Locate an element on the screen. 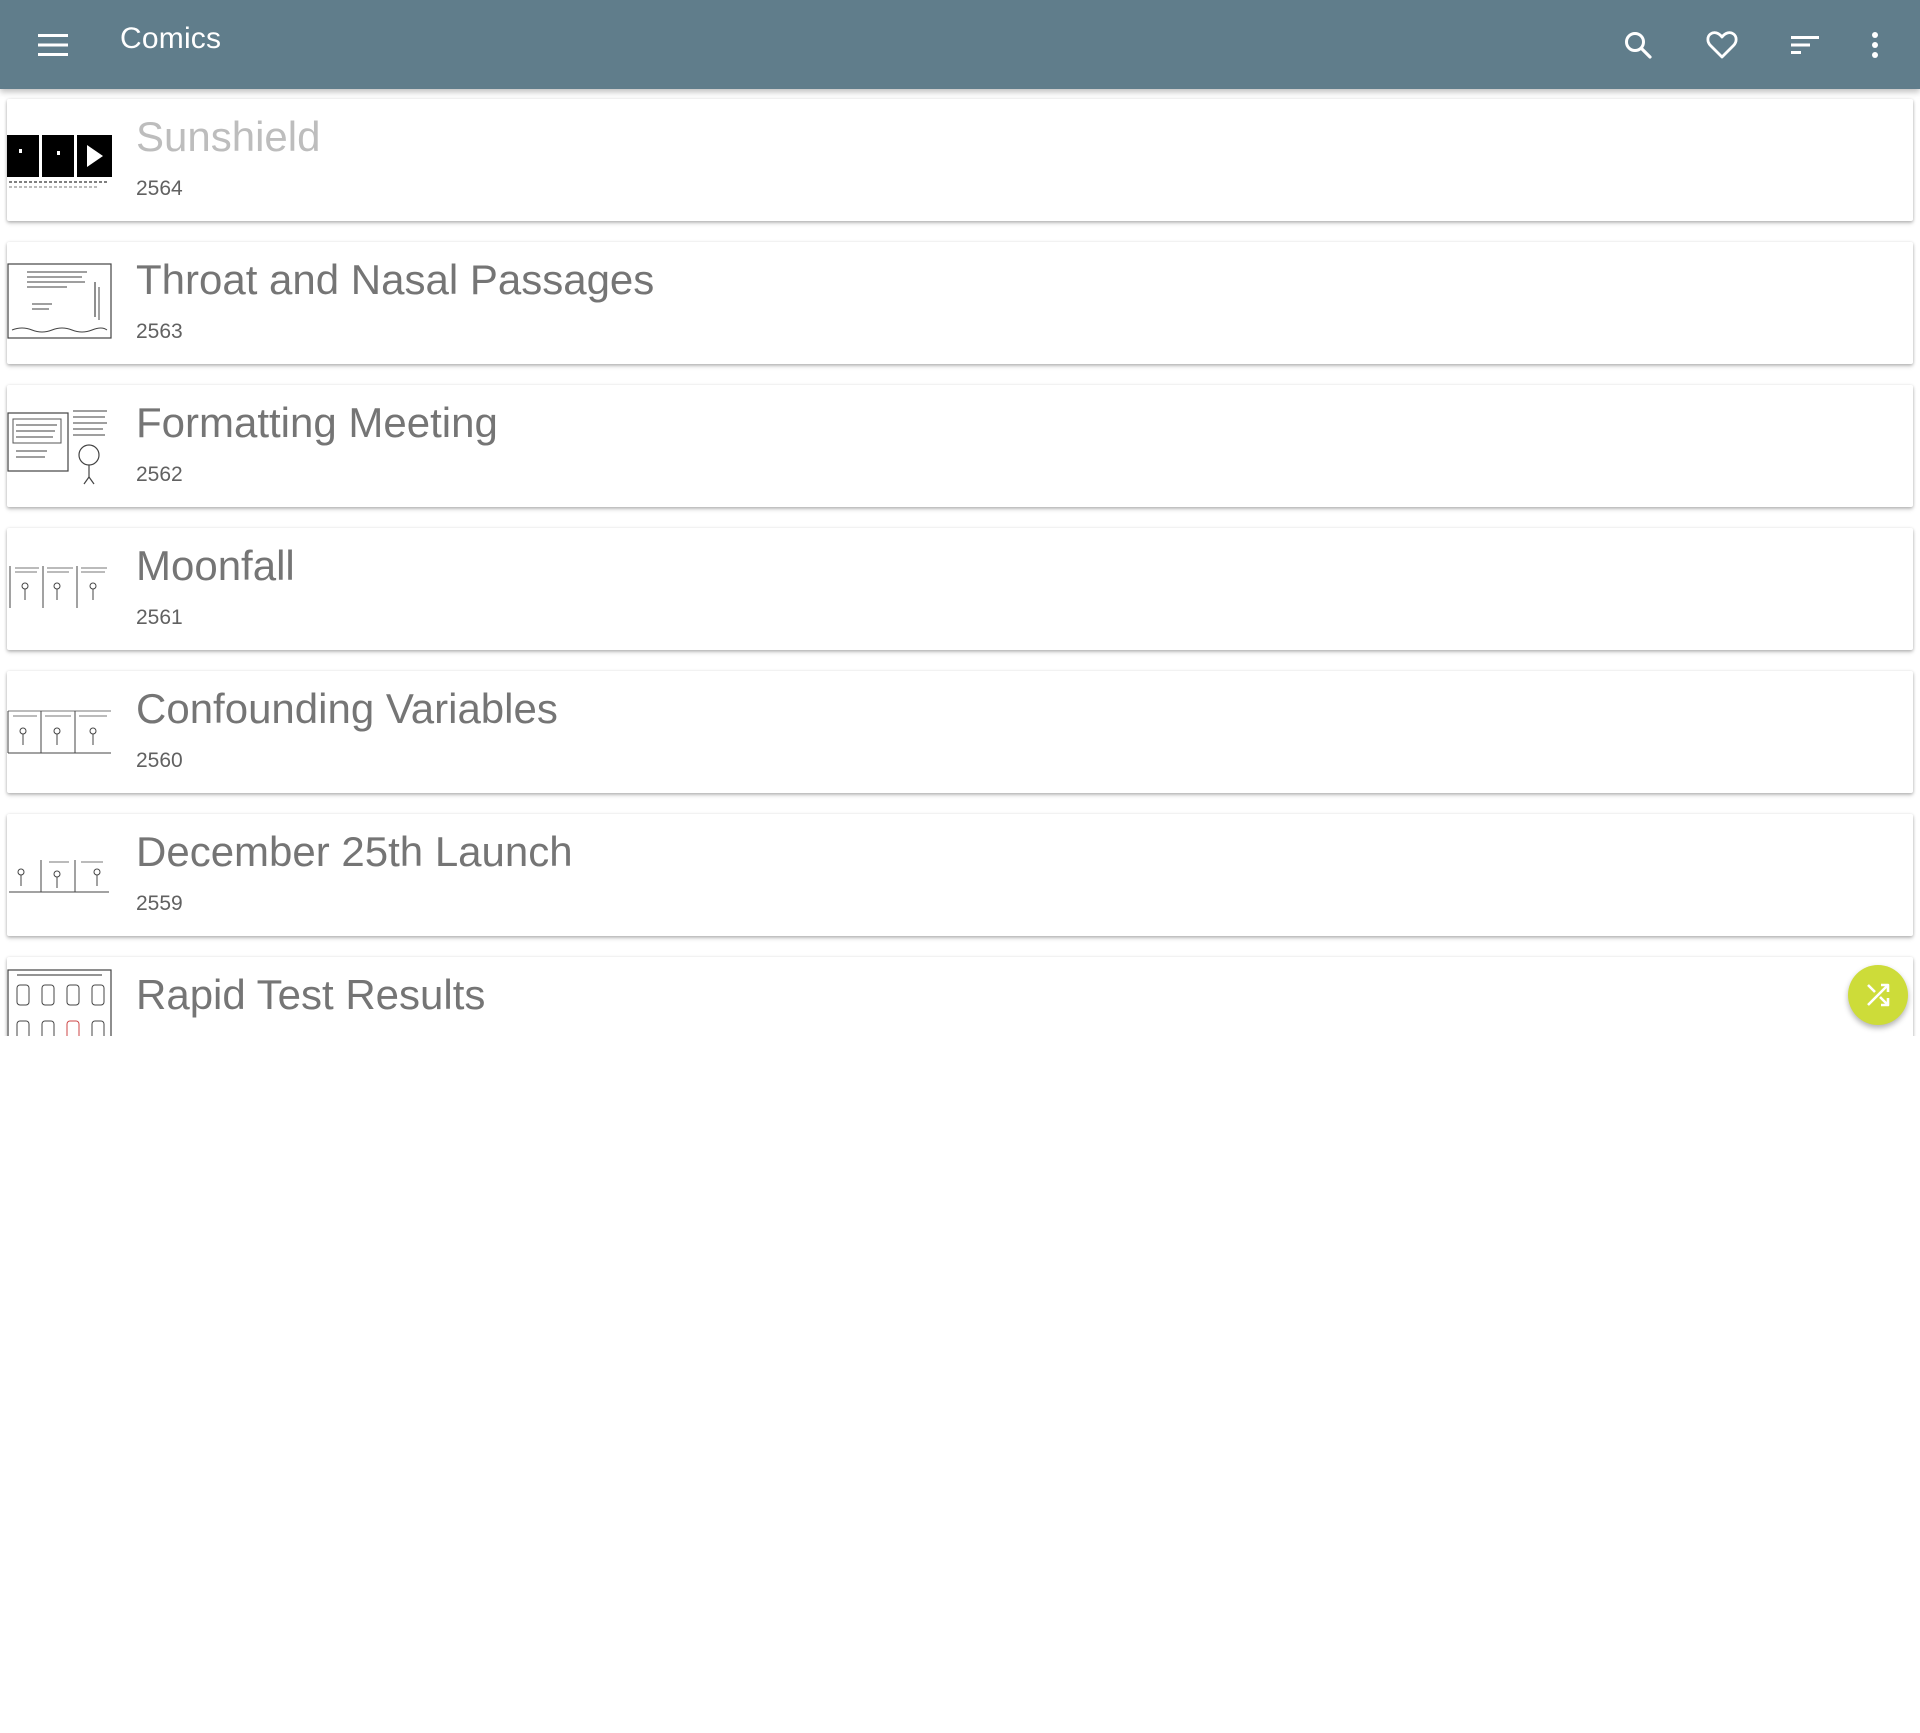 Image resolution: width=1920 pixels, height=1733 pixels. shuffle-icon is located at coordinates (1878, 995).